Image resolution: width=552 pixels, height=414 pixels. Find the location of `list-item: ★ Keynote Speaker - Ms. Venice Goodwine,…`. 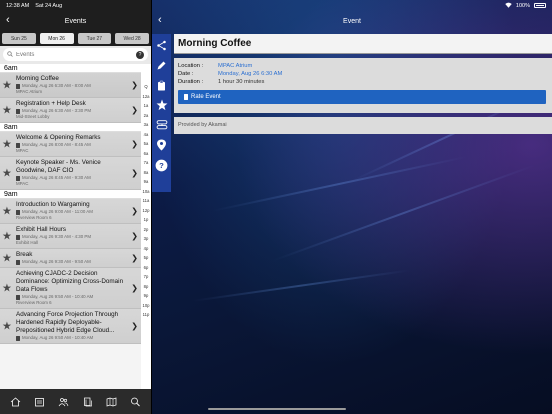

list-item: ★ Keynote Speaker - Ms. Venice Goodwine,… is located at coordinates (70, 173).